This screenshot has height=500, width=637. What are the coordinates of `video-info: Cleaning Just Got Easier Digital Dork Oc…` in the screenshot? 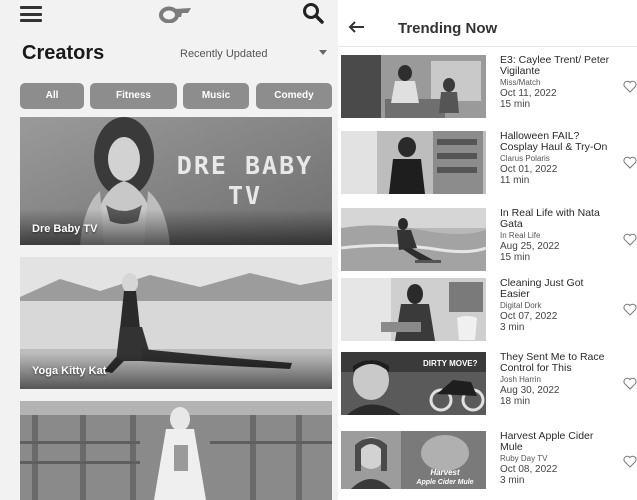 It's located at (556, 305).